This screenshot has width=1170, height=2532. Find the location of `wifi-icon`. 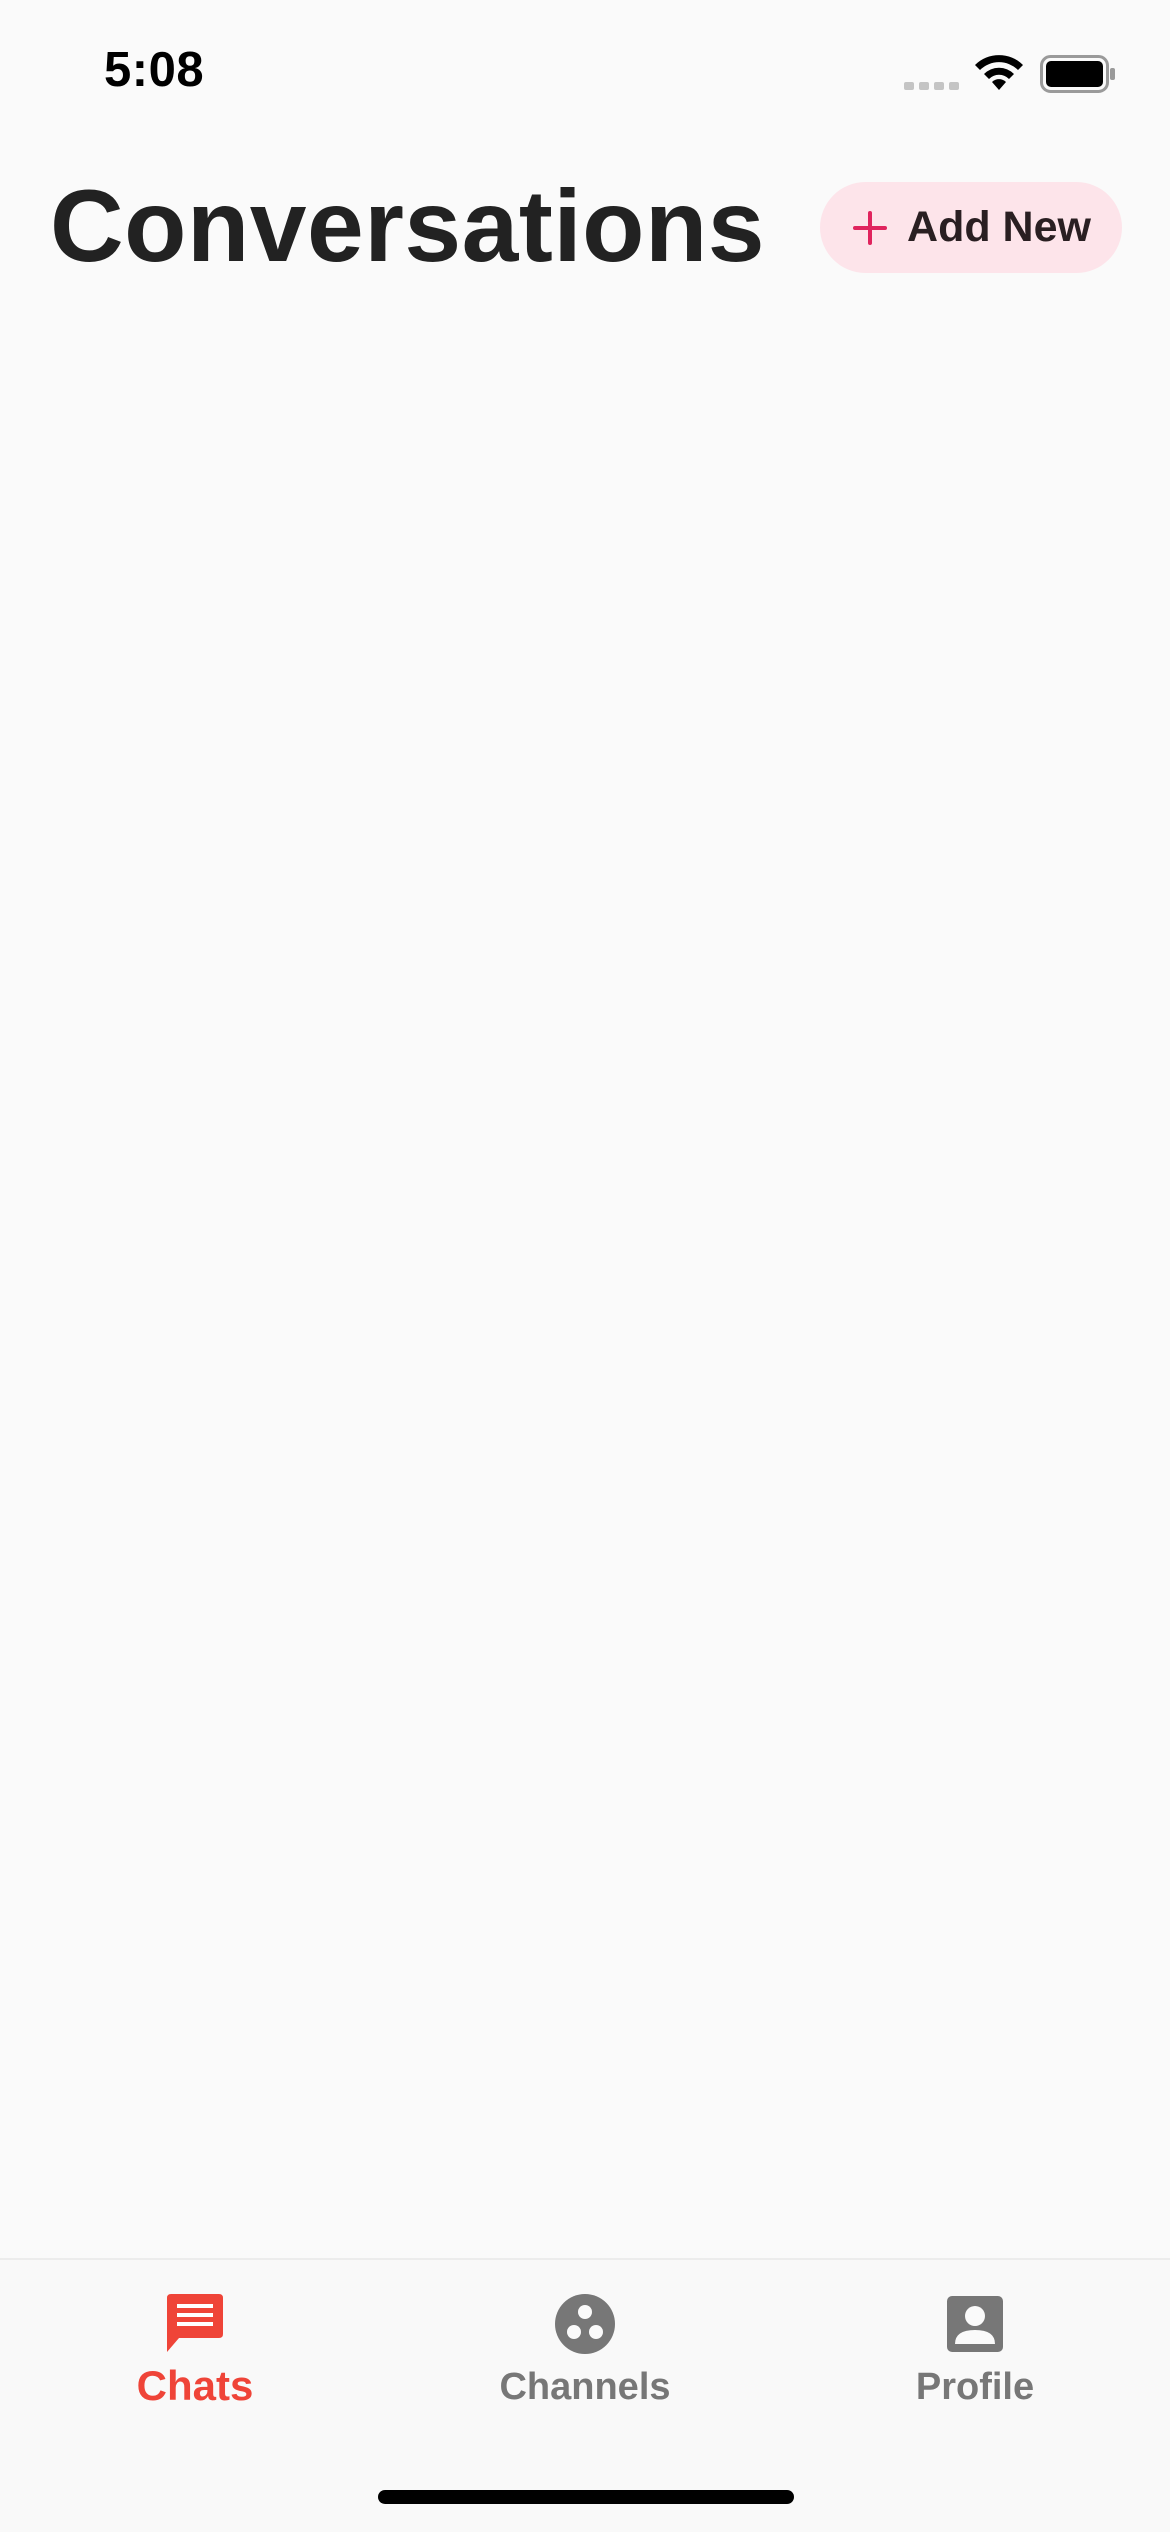

wifi-icon is located at coordinates (999, 72).